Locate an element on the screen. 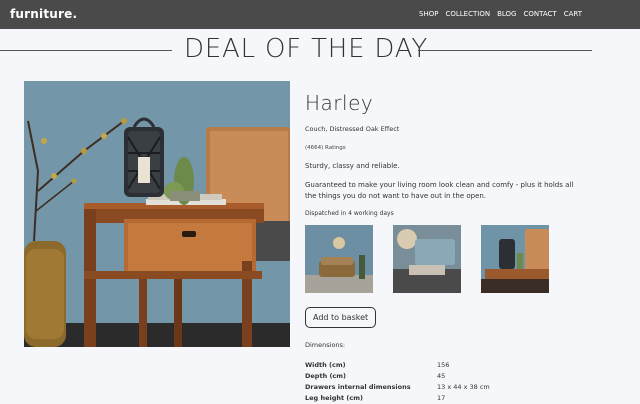 This screenshot has height=404, width=640. dimension-row: Depth (cm) 45 is located at coordinates (440, 376).